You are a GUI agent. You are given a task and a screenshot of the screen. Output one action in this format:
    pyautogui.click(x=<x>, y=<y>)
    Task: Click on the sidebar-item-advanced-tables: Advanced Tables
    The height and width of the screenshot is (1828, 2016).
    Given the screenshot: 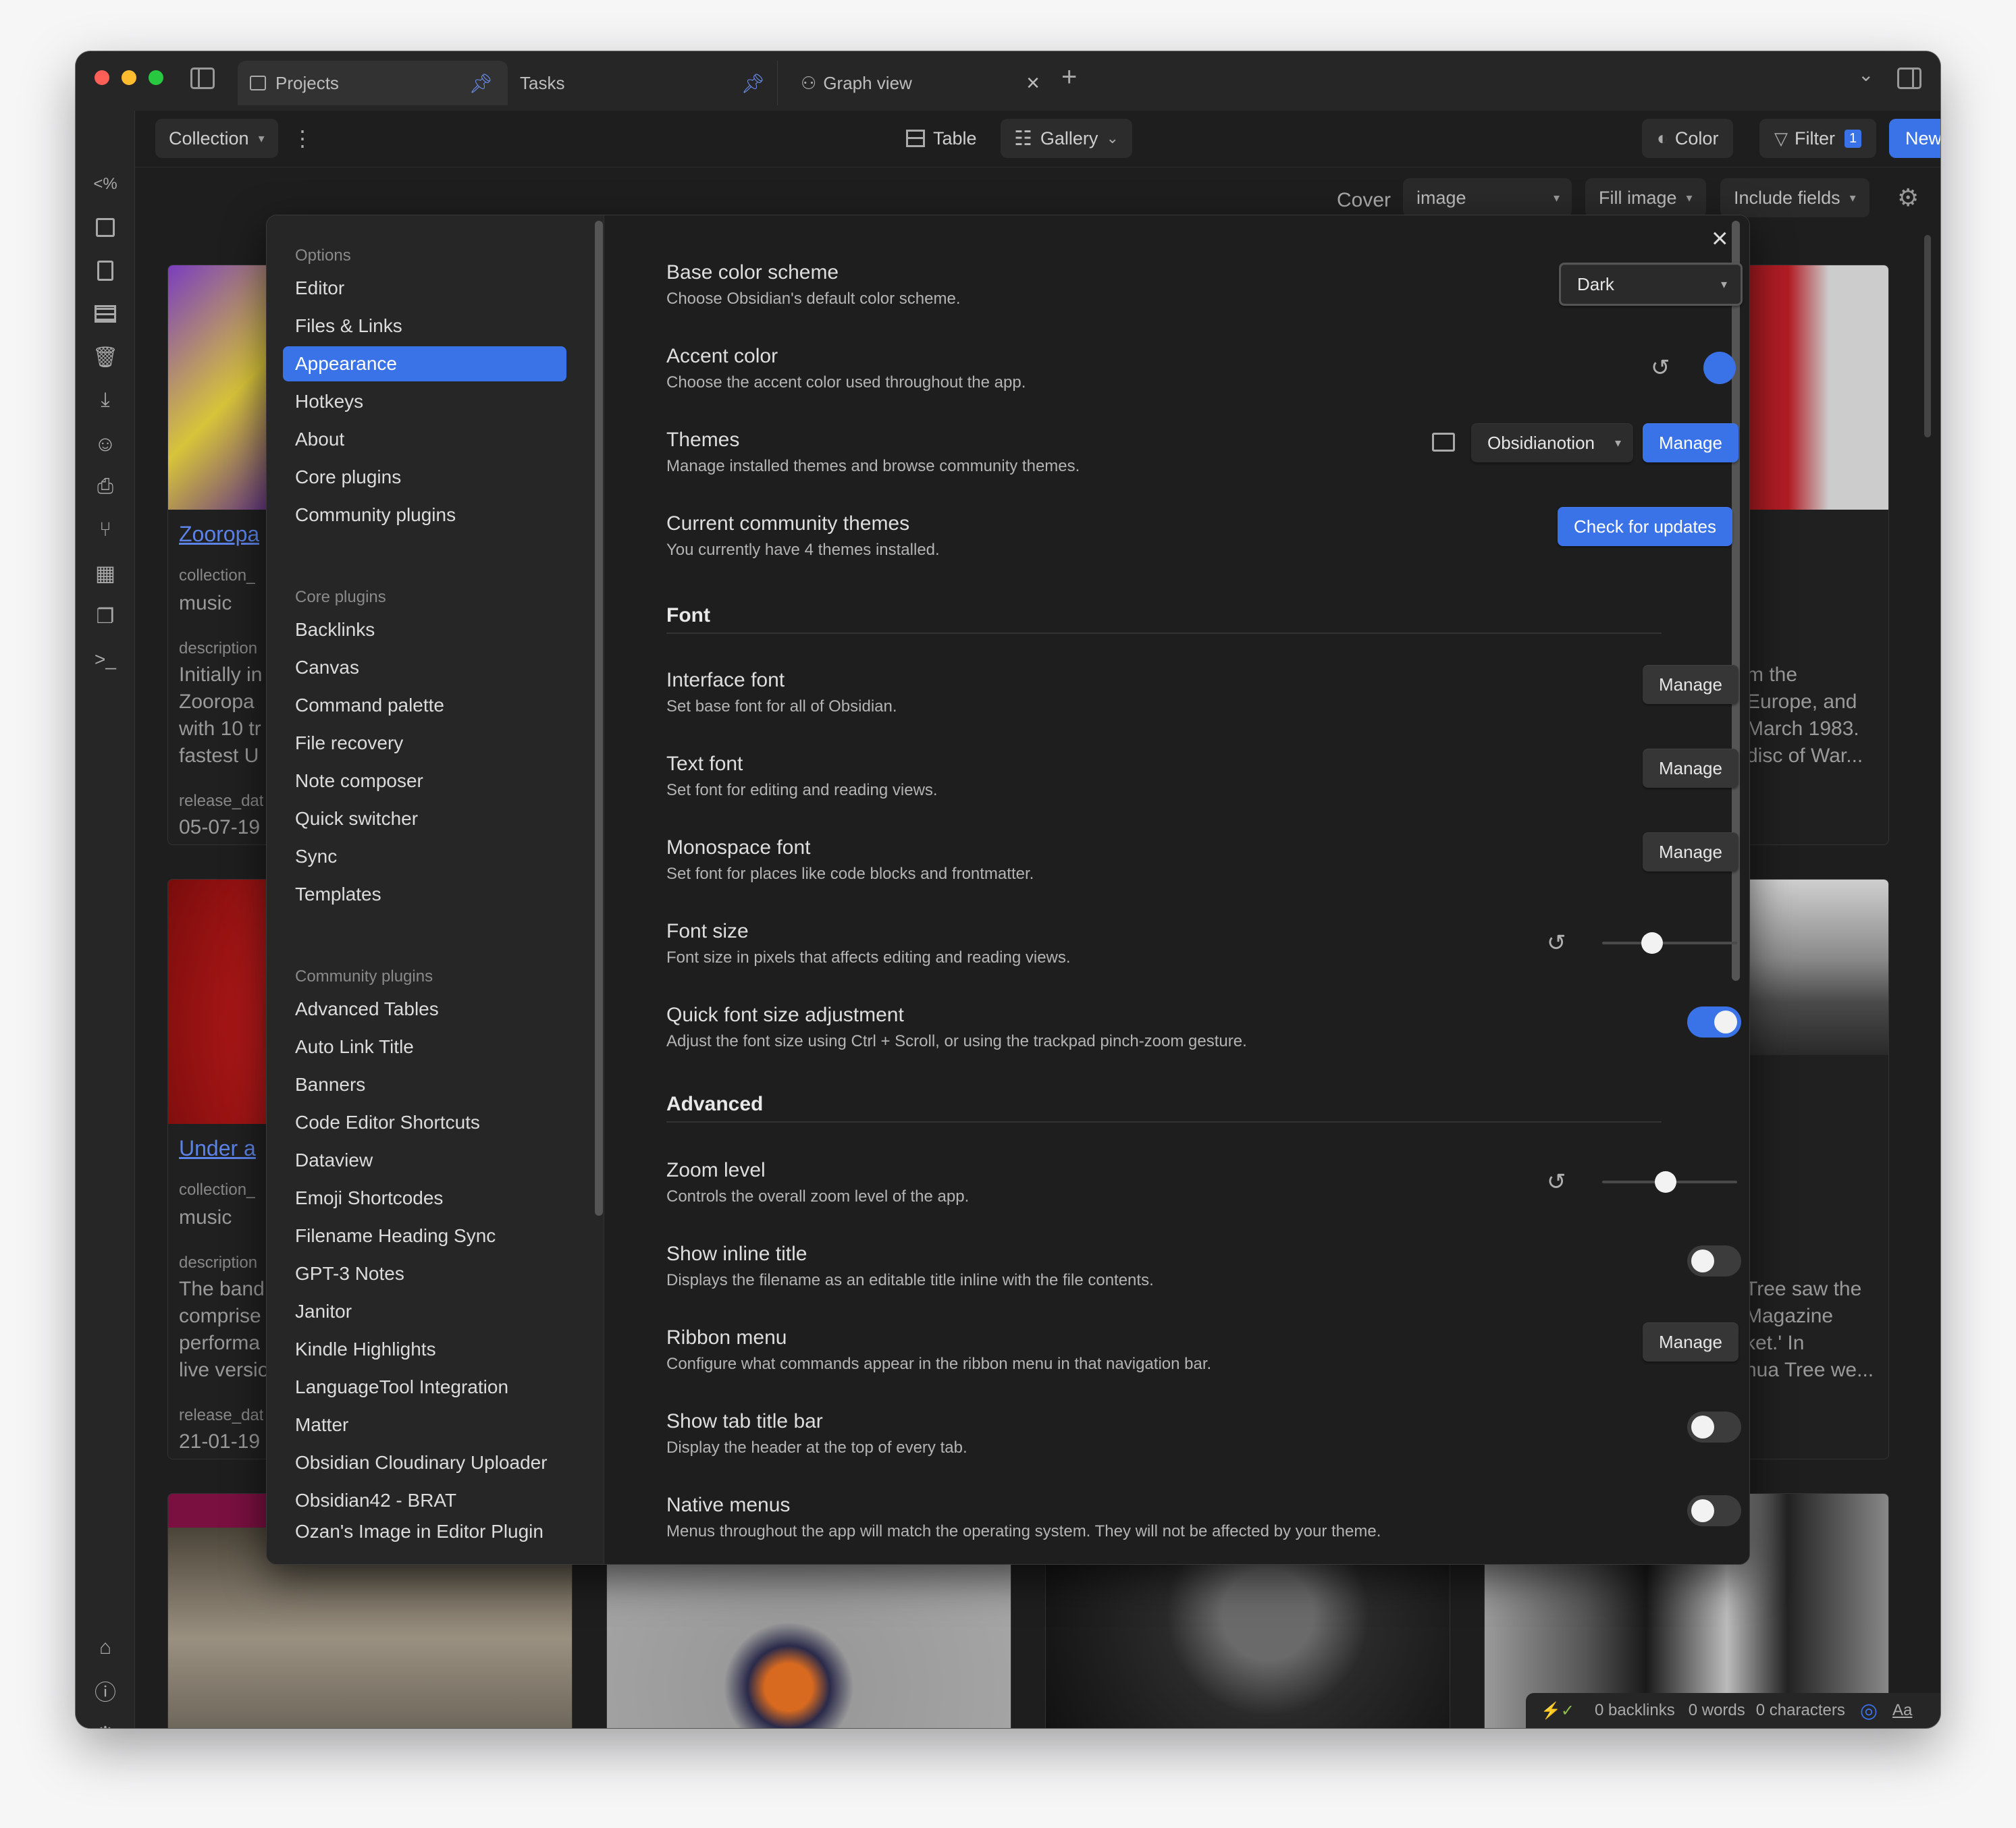 What is the action you would take?
    pyautogui.click(x=424, y=1010)
    